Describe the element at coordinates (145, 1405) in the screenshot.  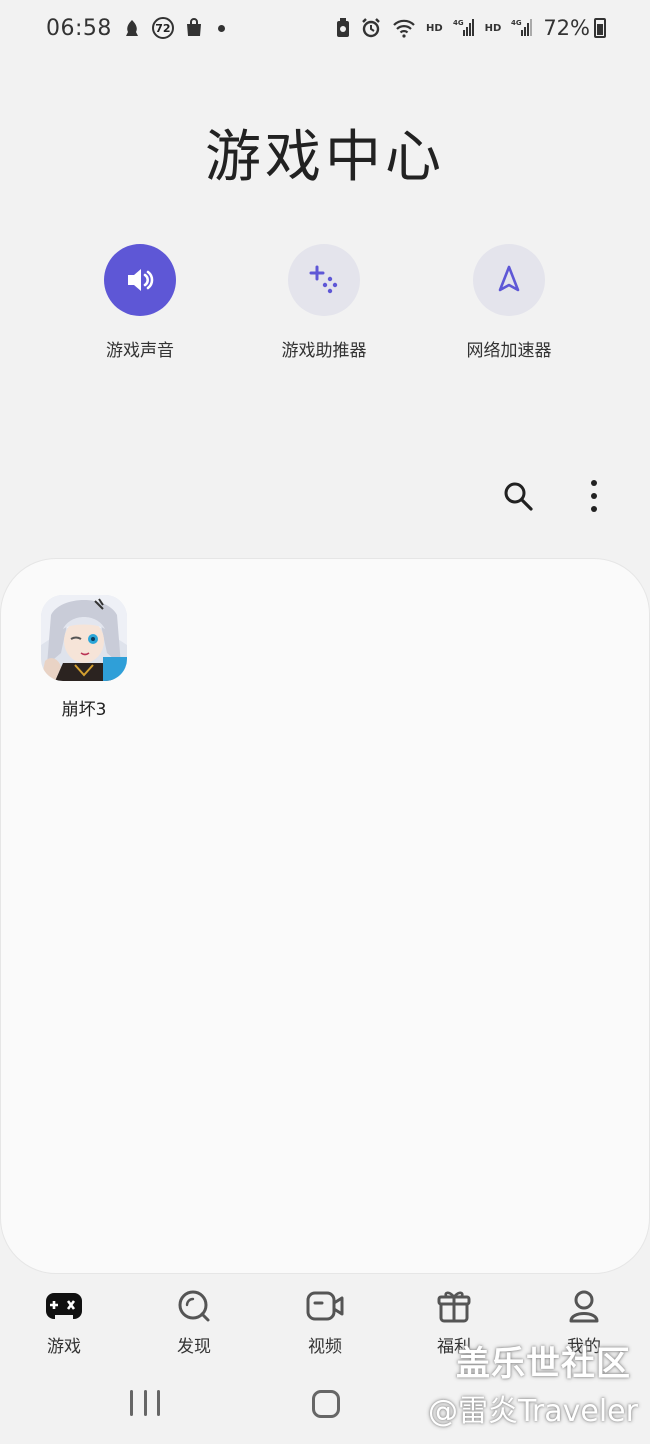
I see `recent-apps-button` at that location.